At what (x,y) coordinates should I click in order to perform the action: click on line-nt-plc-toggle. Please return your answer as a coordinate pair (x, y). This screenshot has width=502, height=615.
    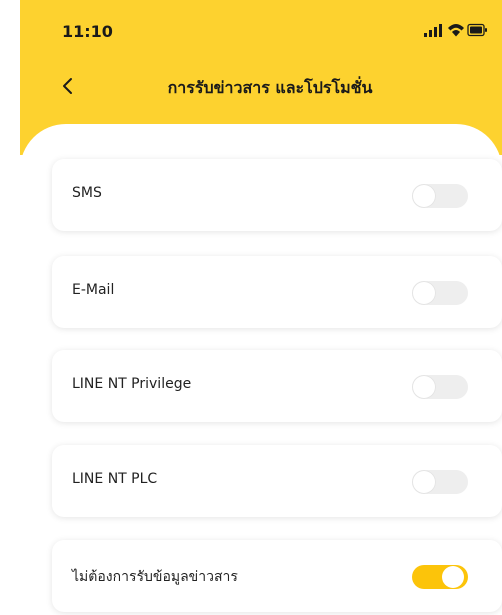
    Looking at the image, I should click on (440, 482).